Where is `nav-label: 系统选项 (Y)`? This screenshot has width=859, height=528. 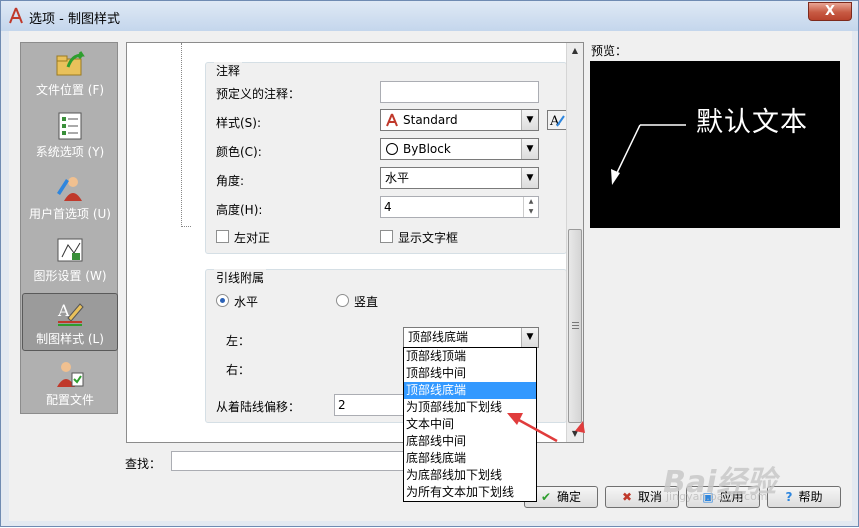
nav-label: 系统选项 (Y) is located at coordinates (70, 152).